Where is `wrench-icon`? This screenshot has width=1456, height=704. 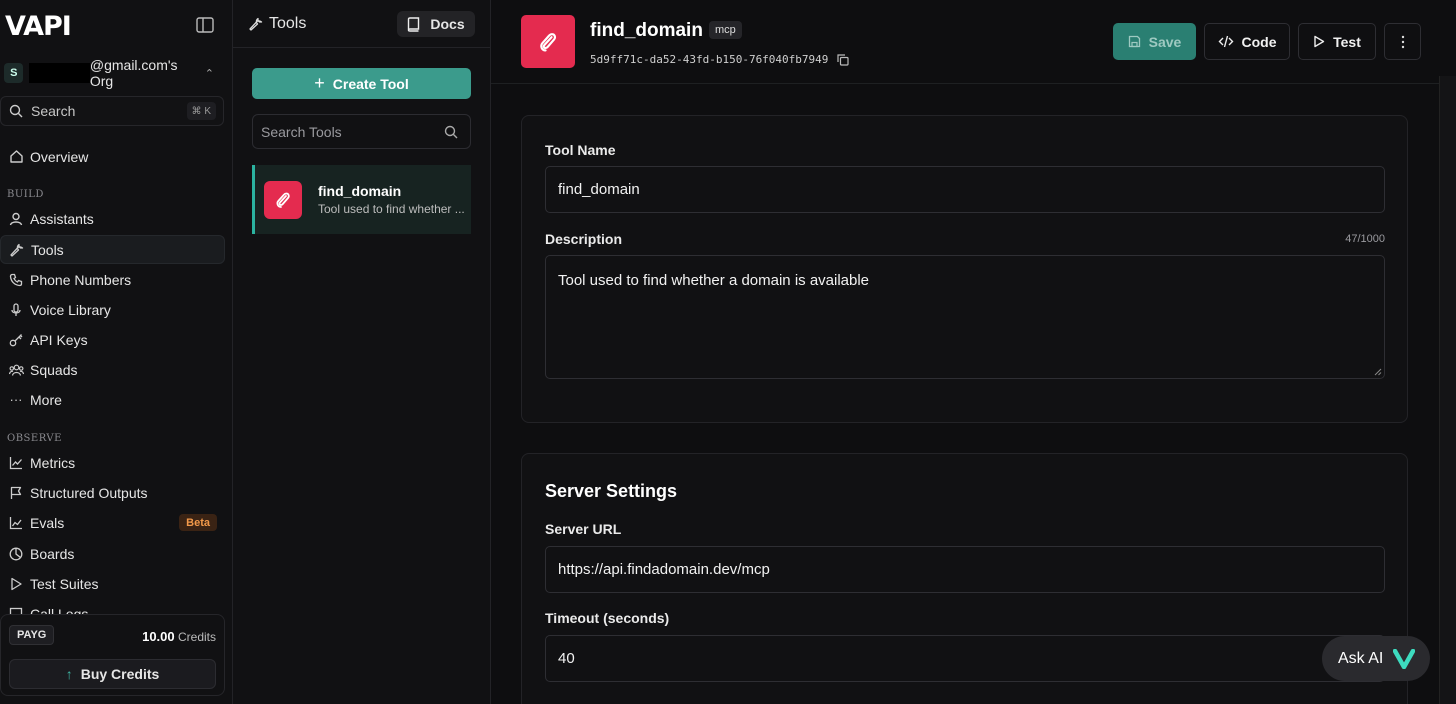 wrench-icon is located at coordinates (256, 24).